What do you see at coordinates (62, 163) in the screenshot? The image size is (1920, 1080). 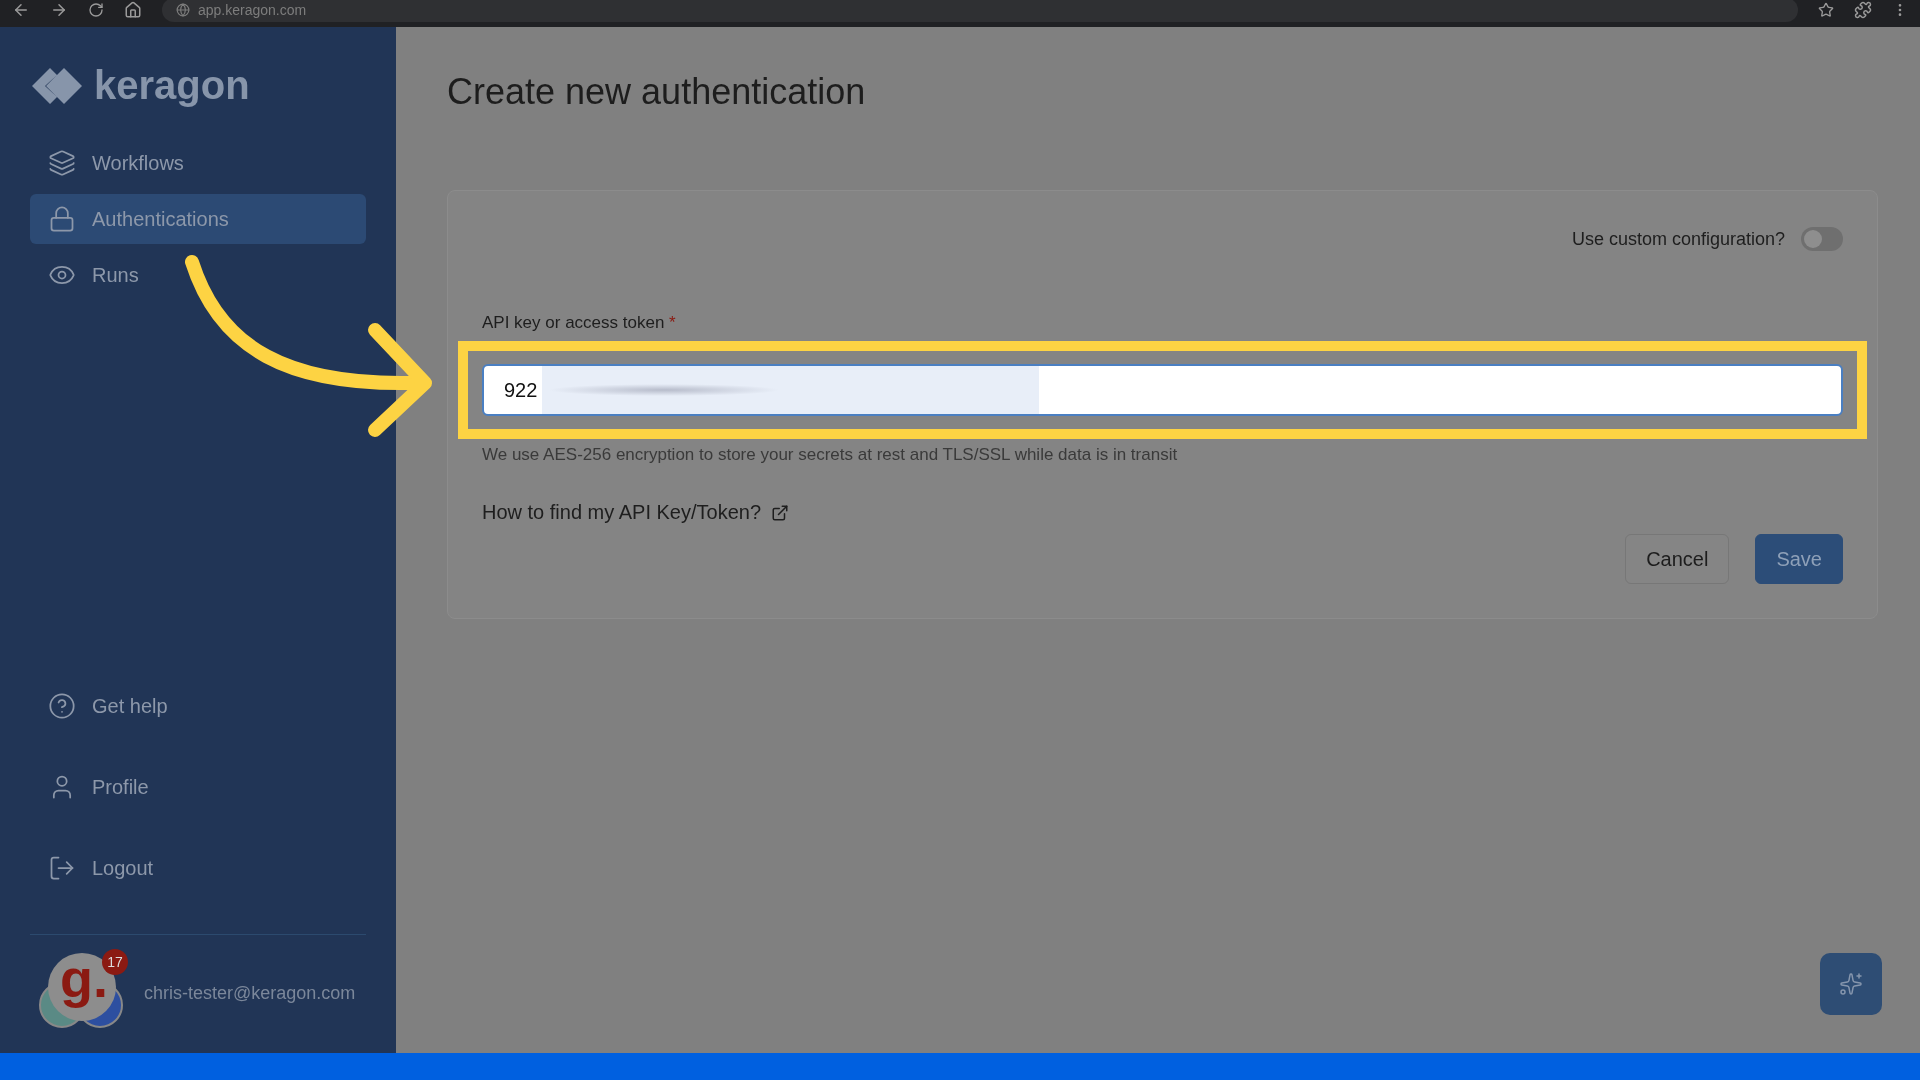 I see `layers-icon` at bounding box center [62, 163].